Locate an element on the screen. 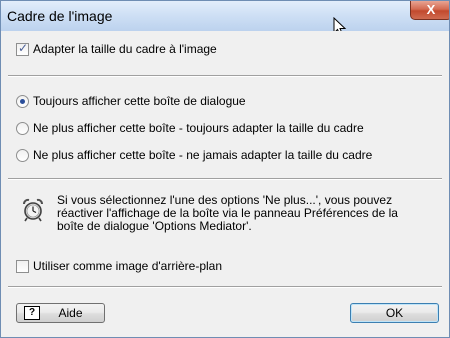  close-icon: X is located at coordinates (431, 9).